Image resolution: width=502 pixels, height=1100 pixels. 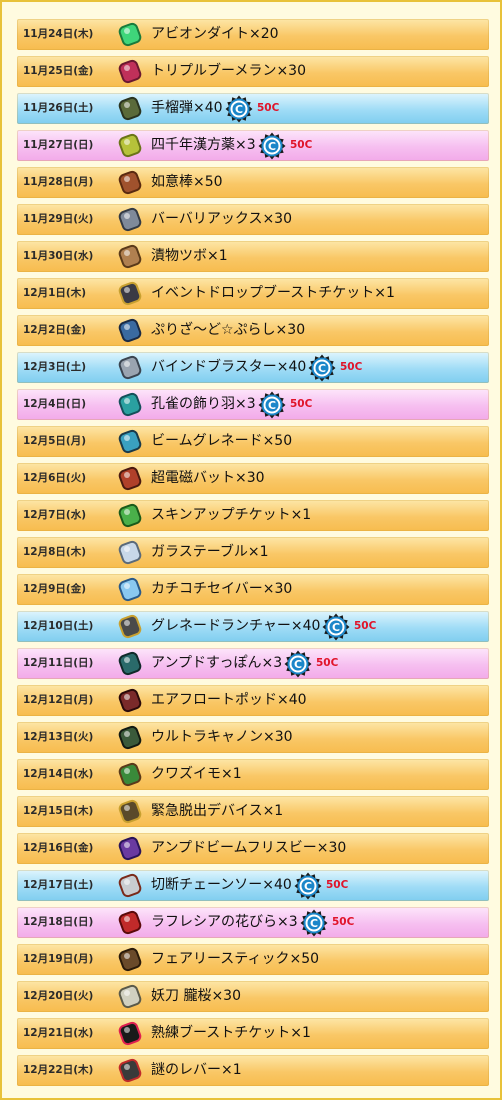 What do you see at coordinates (231, 1033) in the screenshot?
I see `row-item-name: 熟練ブーストチケット×1` at bounding box center [231, 1033].